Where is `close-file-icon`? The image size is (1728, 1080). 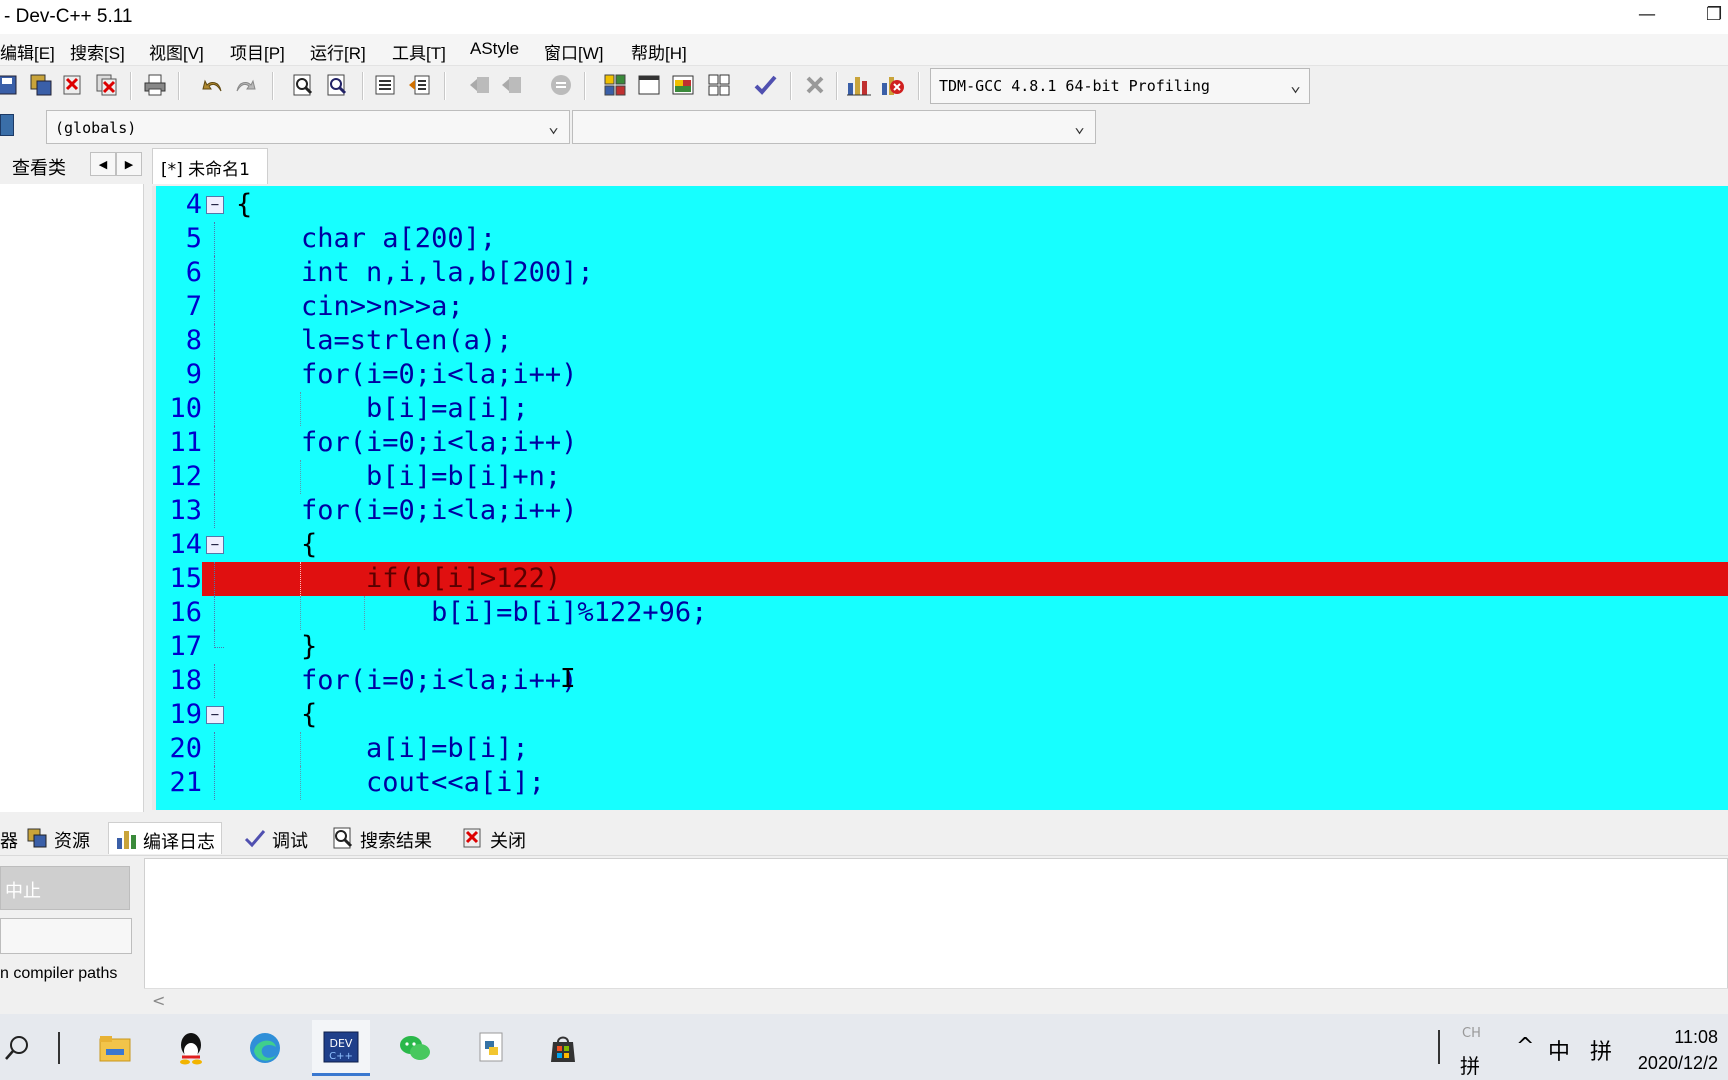 close-file-icon is located at coordinates (73, 85).